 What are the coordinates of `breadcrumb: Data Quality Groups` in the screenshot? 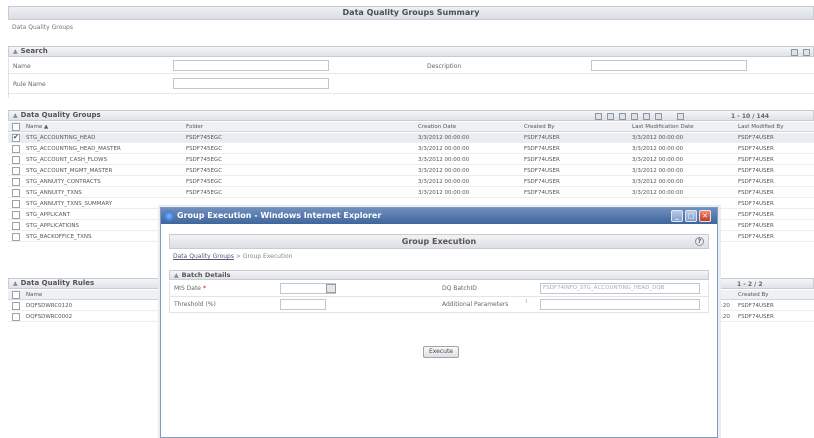 It's located at (42, 27).